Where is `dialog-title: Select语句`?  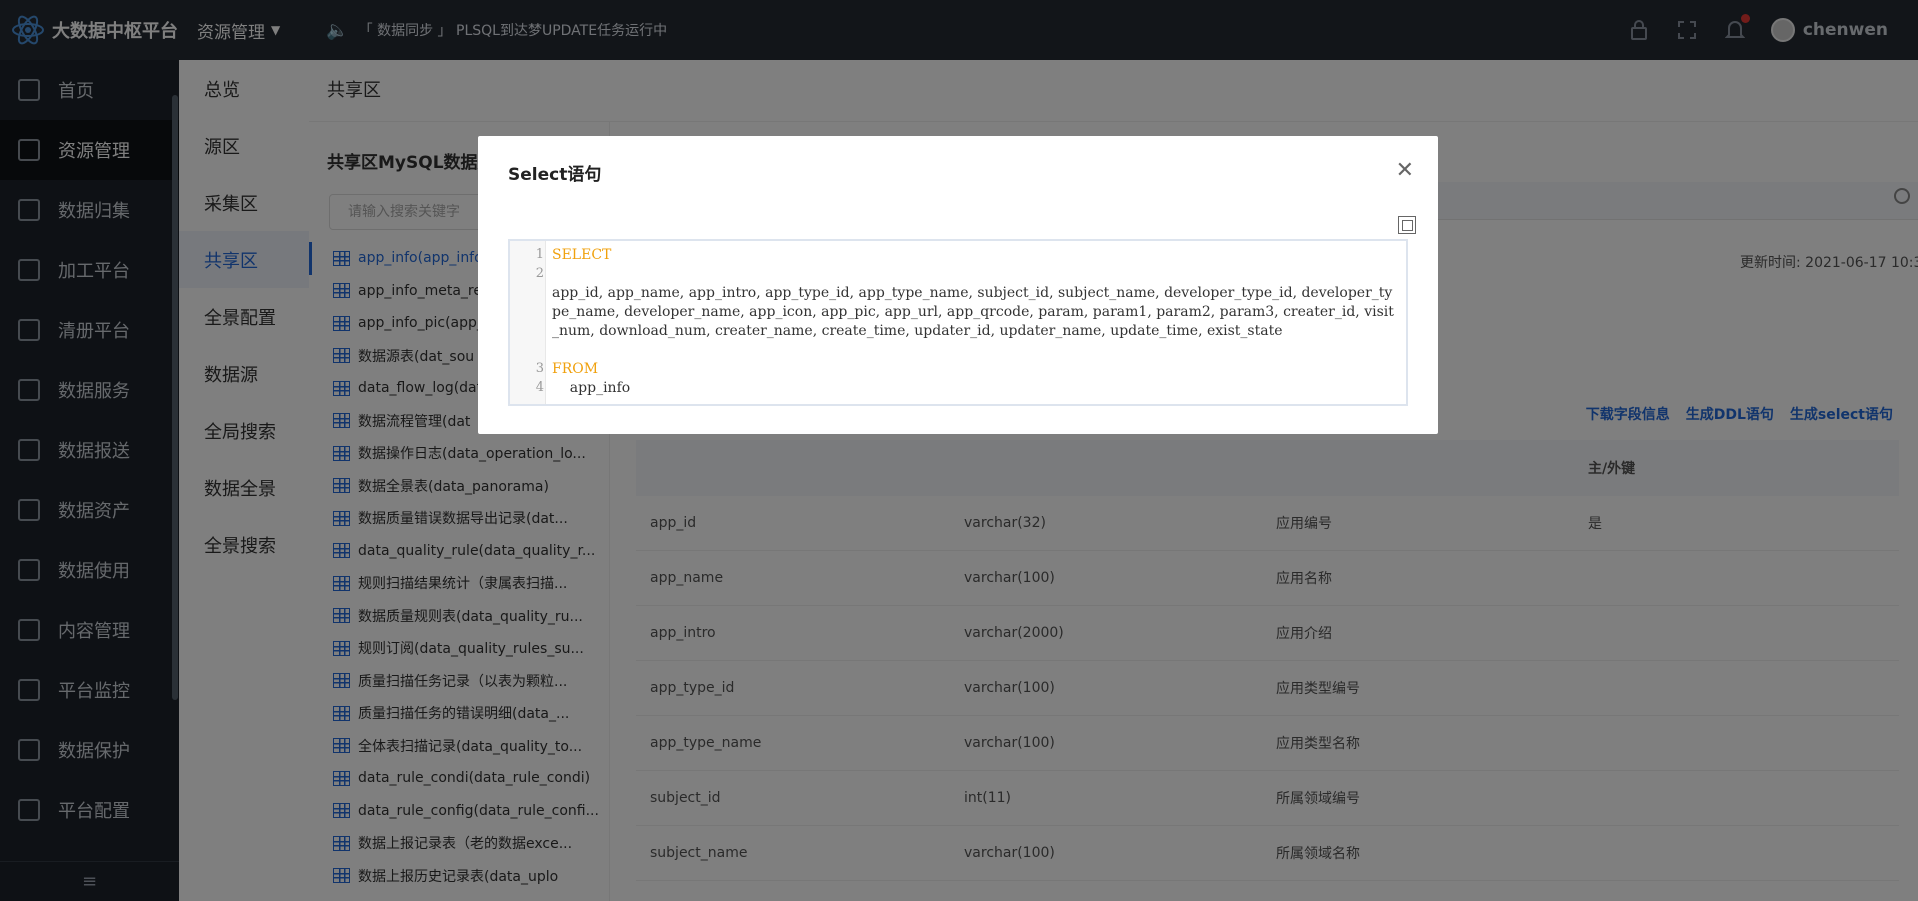
dialog-title: Select语句 is located at coordinates (555, 175).